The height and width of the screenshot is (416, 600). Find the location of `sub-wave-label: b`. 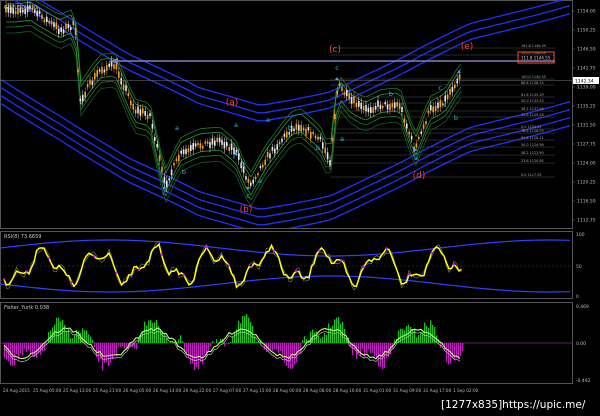

sub-wave-label: b is located at coordinates (318, 148).